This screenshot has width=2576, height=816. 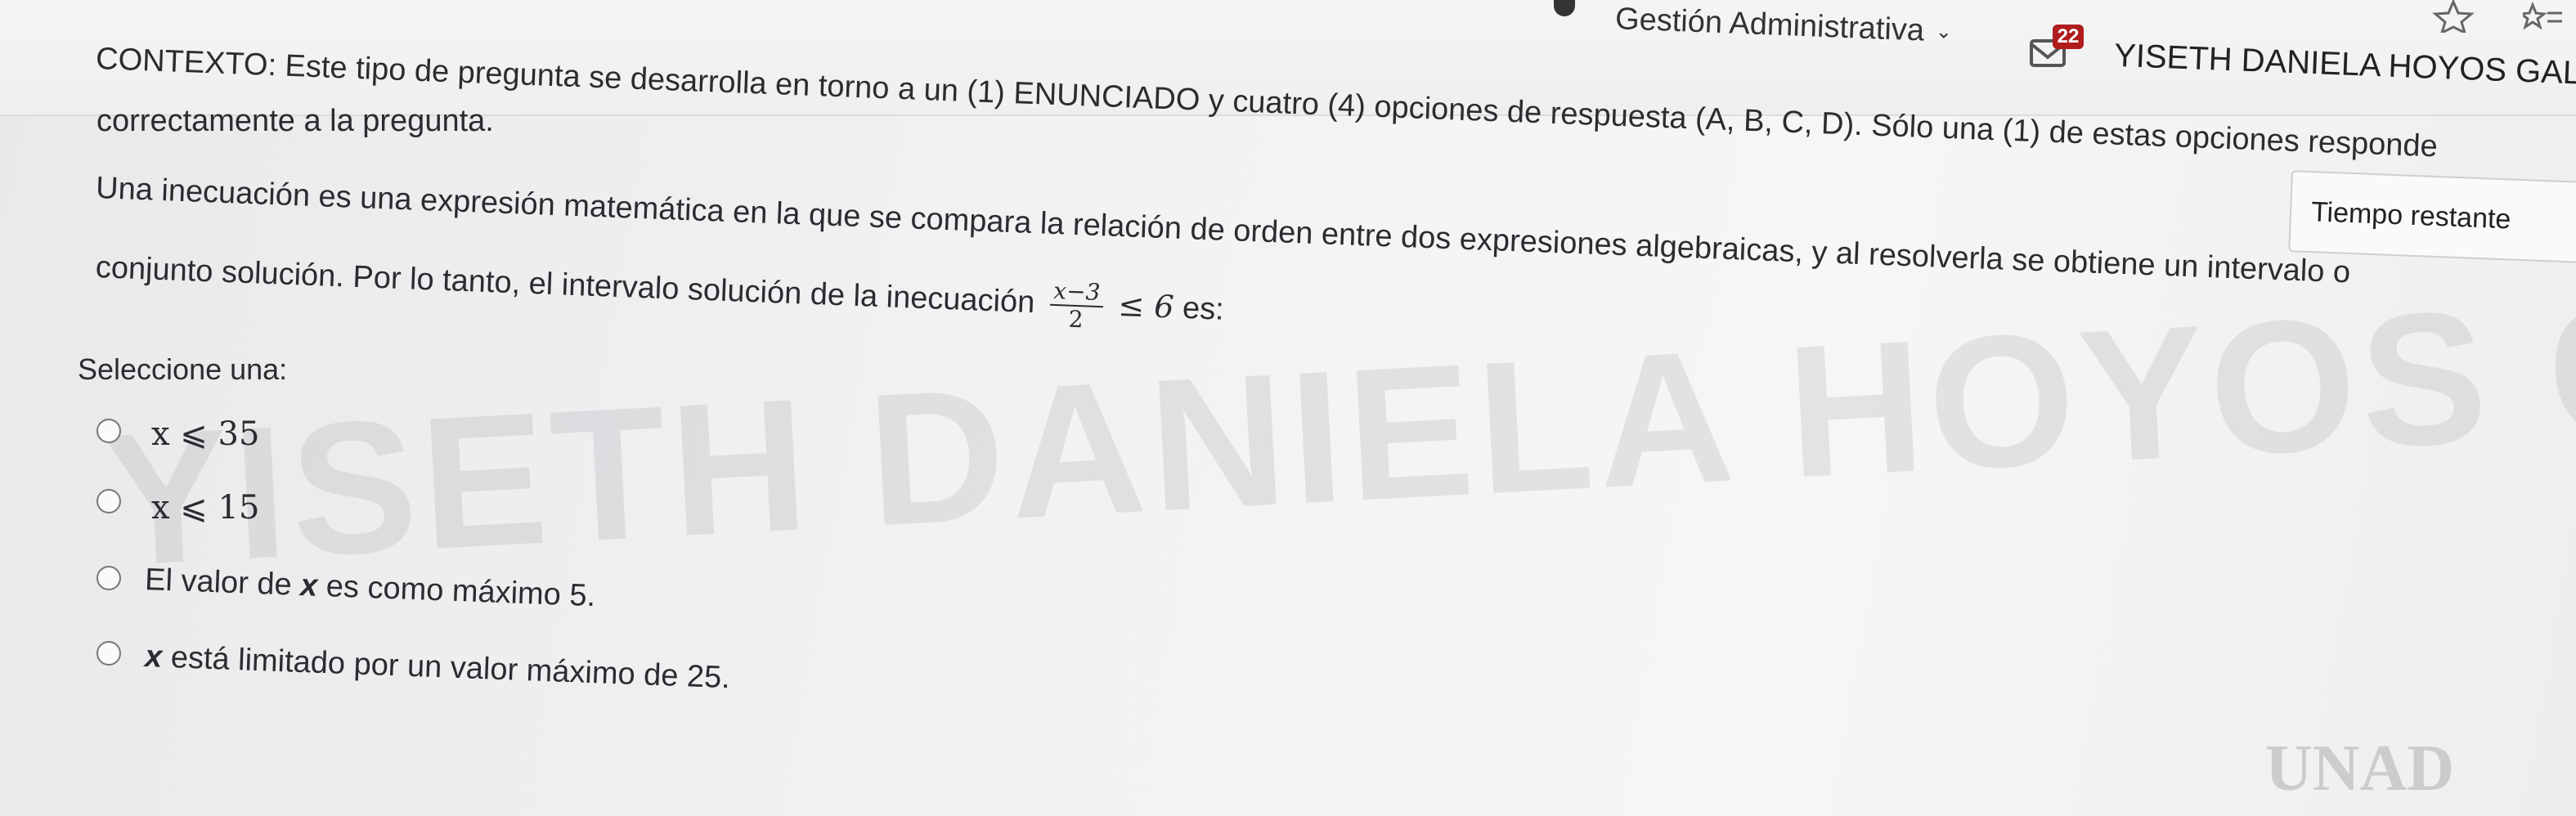 I want to click on time-remaining-box: Tiempo restante, so click(x=2432, y=217).